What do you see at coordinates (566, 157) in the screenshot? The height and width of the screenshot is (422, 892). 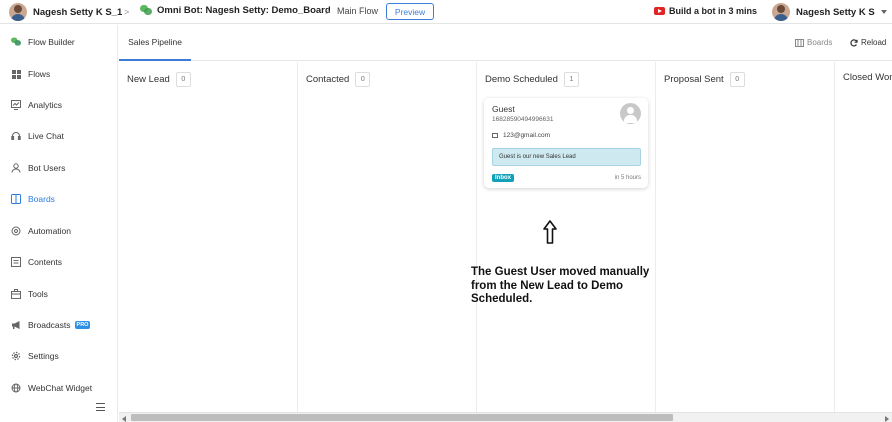 I see `card-note: Guest is our new Sales Lead` at bounding box center [566, 157].